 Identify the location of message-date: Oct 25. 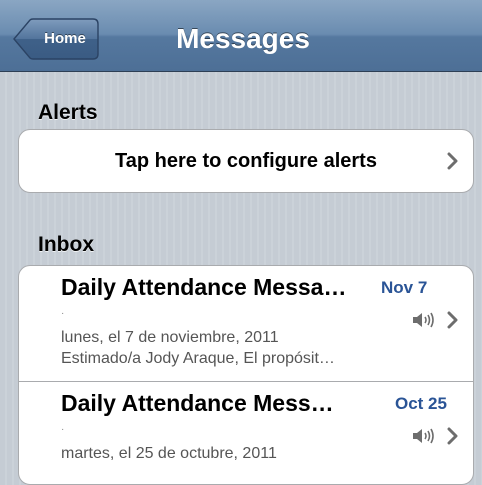
(421, 403).